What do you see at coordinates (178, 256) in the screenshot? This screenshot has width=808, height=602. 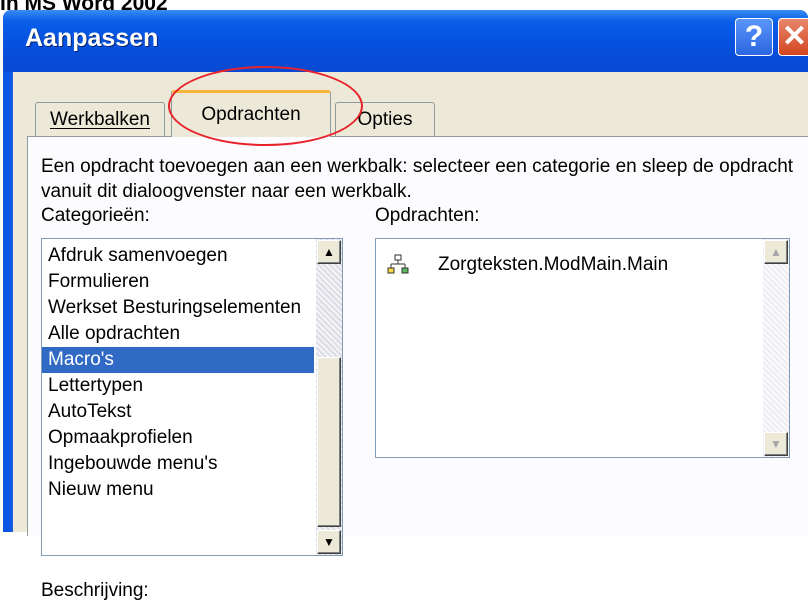 I see `category-item: Afdruk samenvoegen` at bounding box center [178, 256].